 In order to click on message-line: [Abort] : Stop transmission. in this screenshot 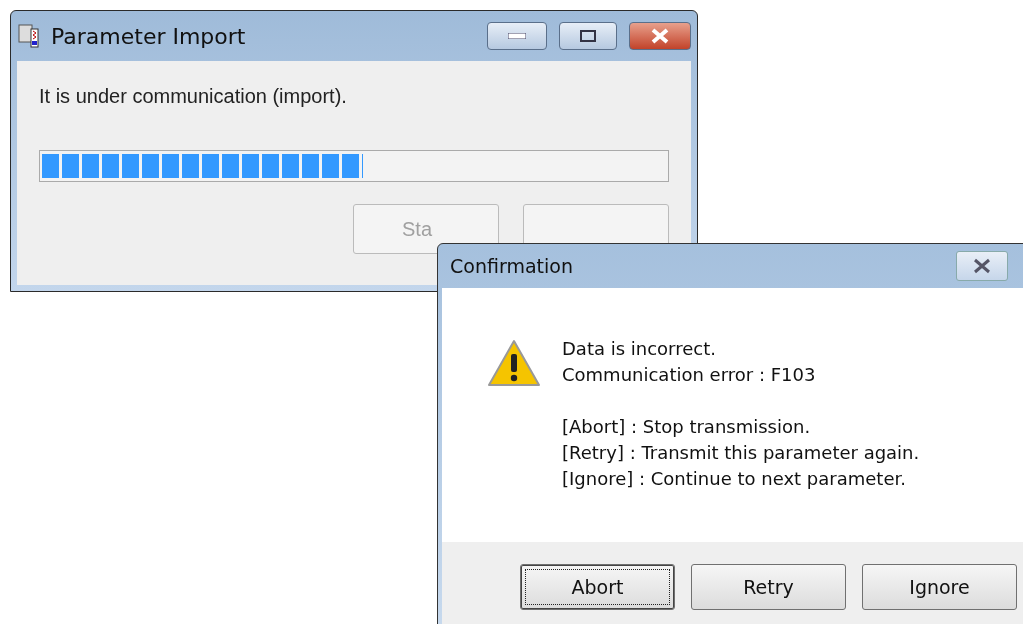, I will do `click(687, 427)`.